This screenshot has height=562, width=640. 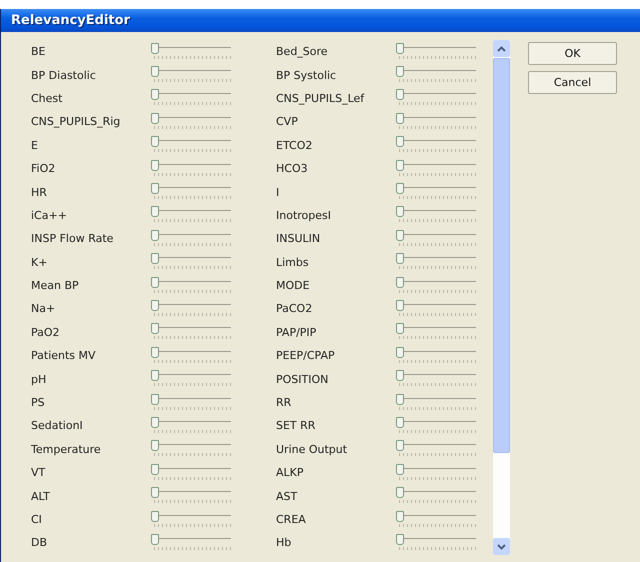 I want to click on dialog-button: OK, so click(x=572, y=53).